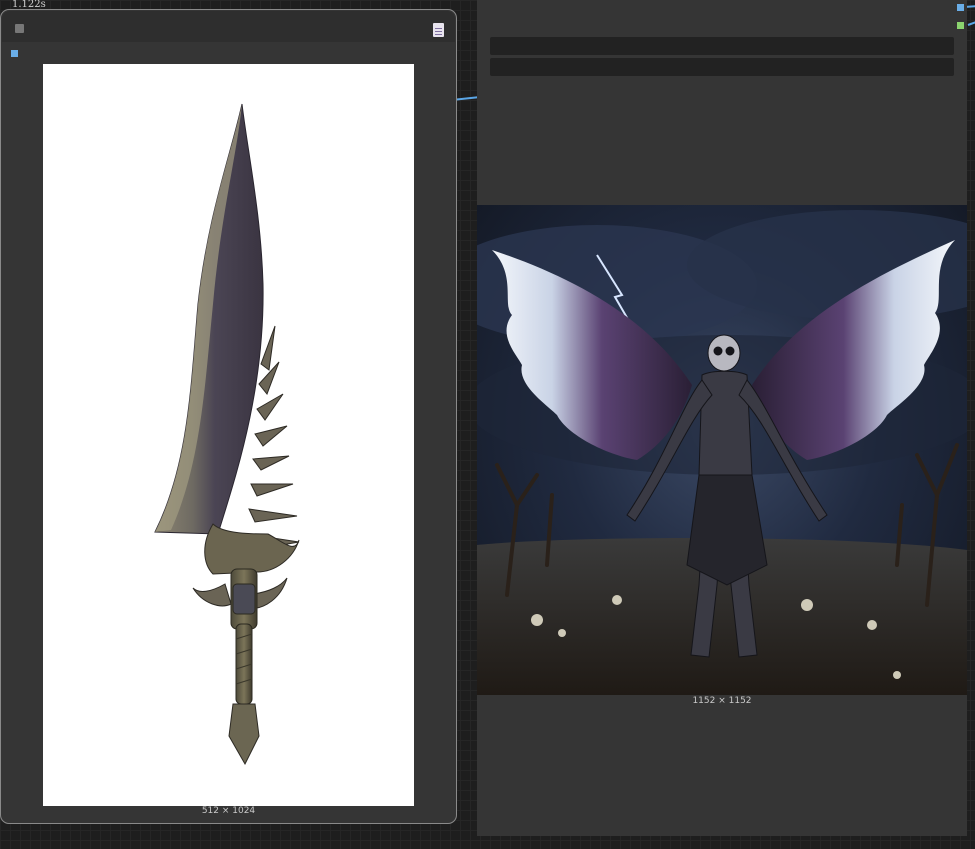  Describe the element at coordinates (960, 7) in the screenshot. I see `output-slot-image` at that location.